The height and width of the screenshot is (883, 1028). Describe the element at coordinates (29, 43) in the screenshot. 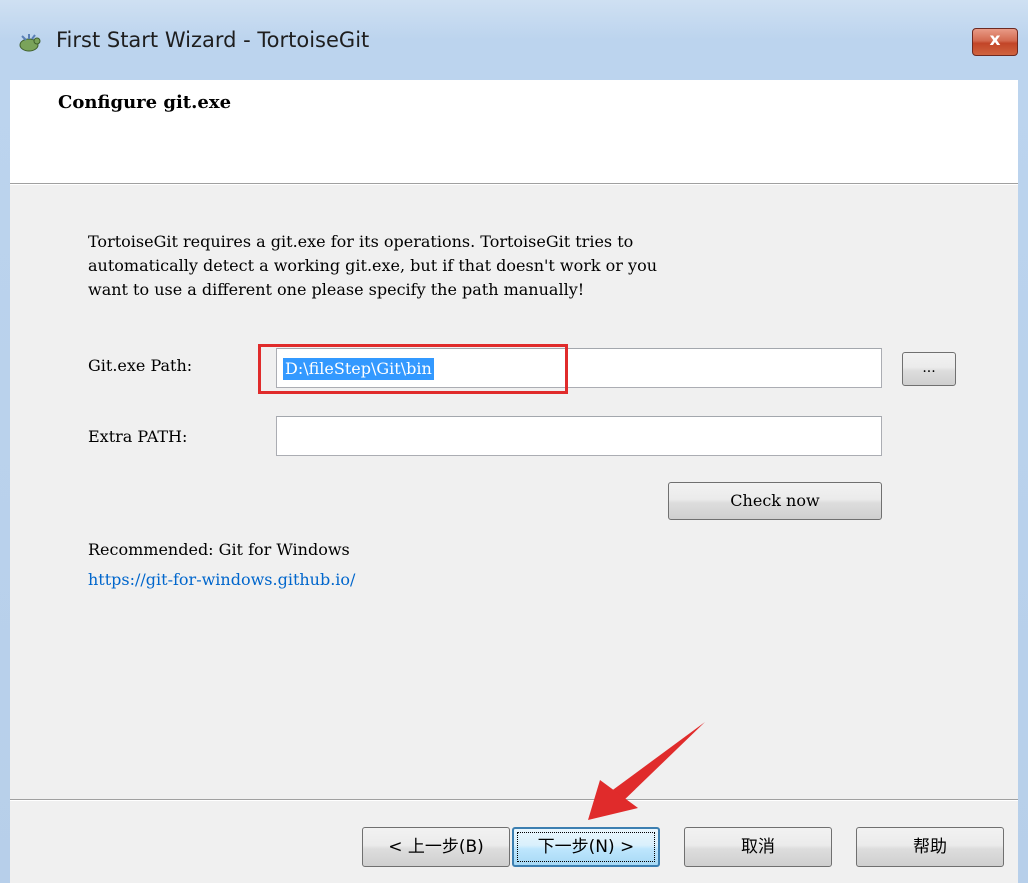

I see `tortoisegit-app-icon` at that location.